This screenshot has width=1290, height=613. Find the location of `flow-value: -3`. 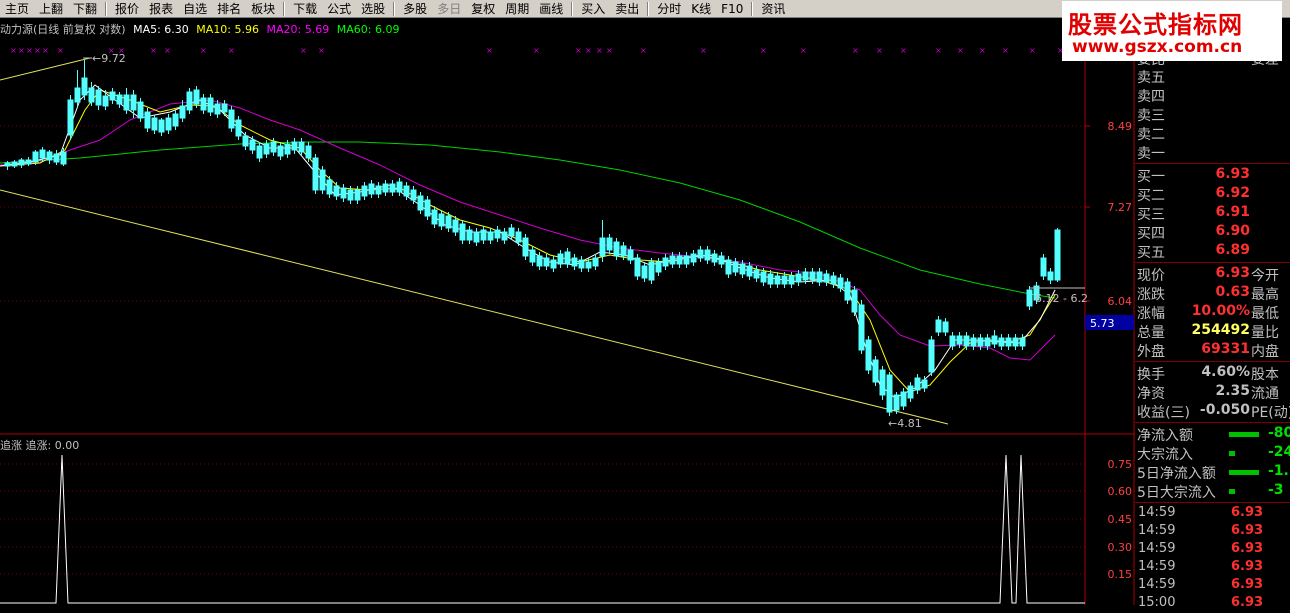

flow-value: -3 is located at coordinates (1276, 490).